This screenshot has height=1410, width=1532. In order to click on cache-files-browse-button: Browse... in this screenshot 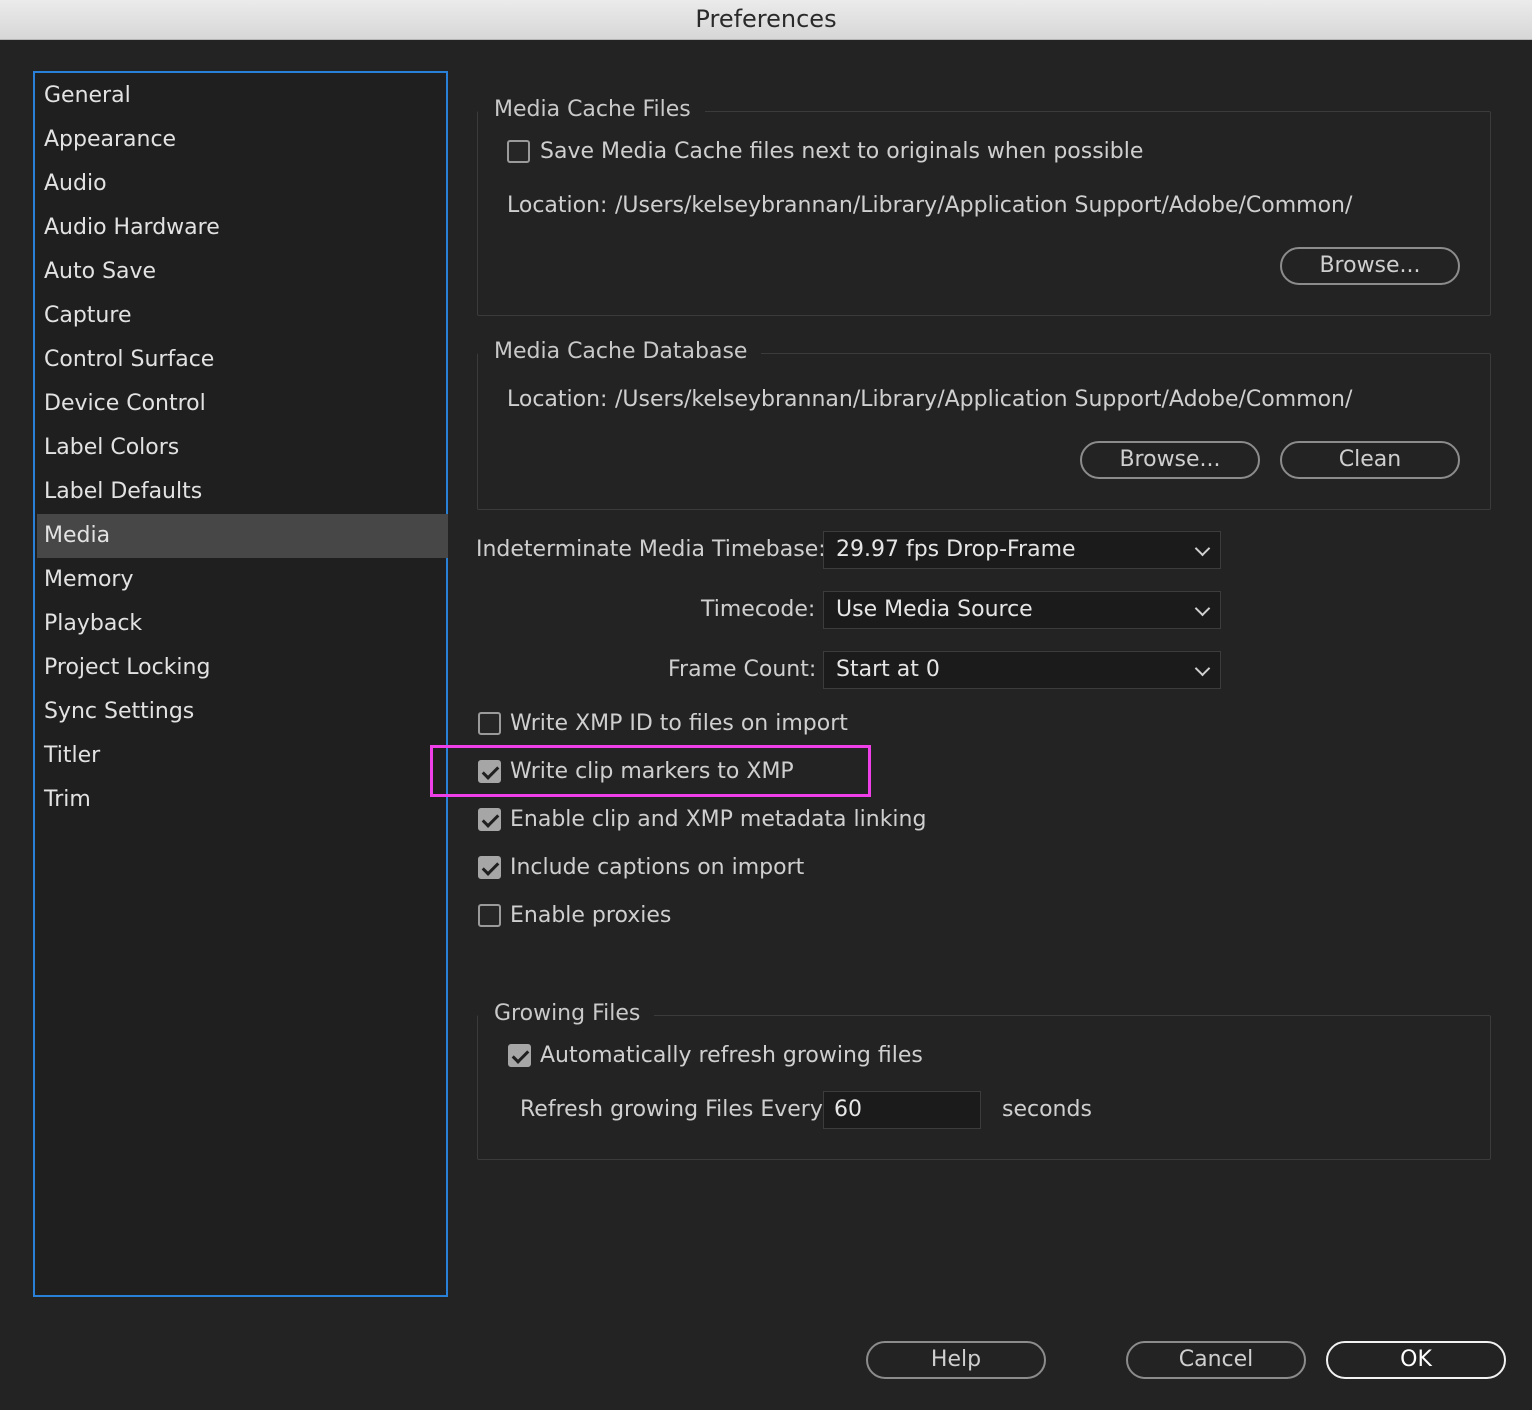, I will do `click(1370, 266)`.